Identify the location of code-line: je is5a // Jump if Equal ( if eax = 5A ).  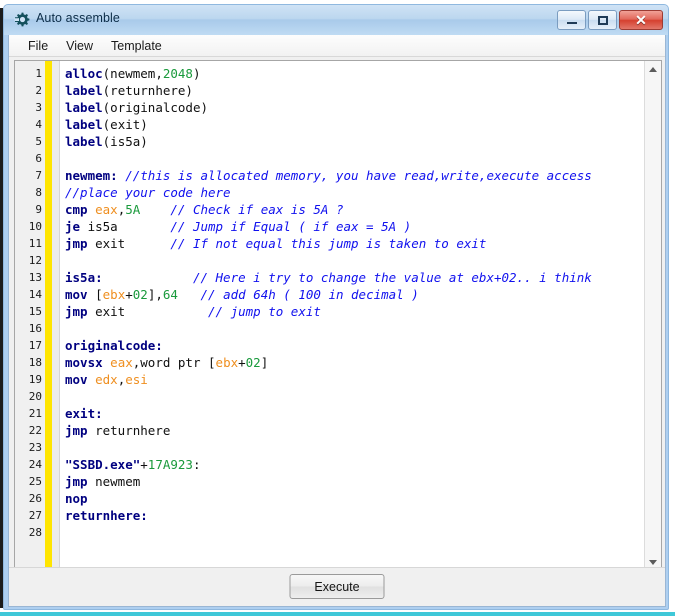
(238, 226).